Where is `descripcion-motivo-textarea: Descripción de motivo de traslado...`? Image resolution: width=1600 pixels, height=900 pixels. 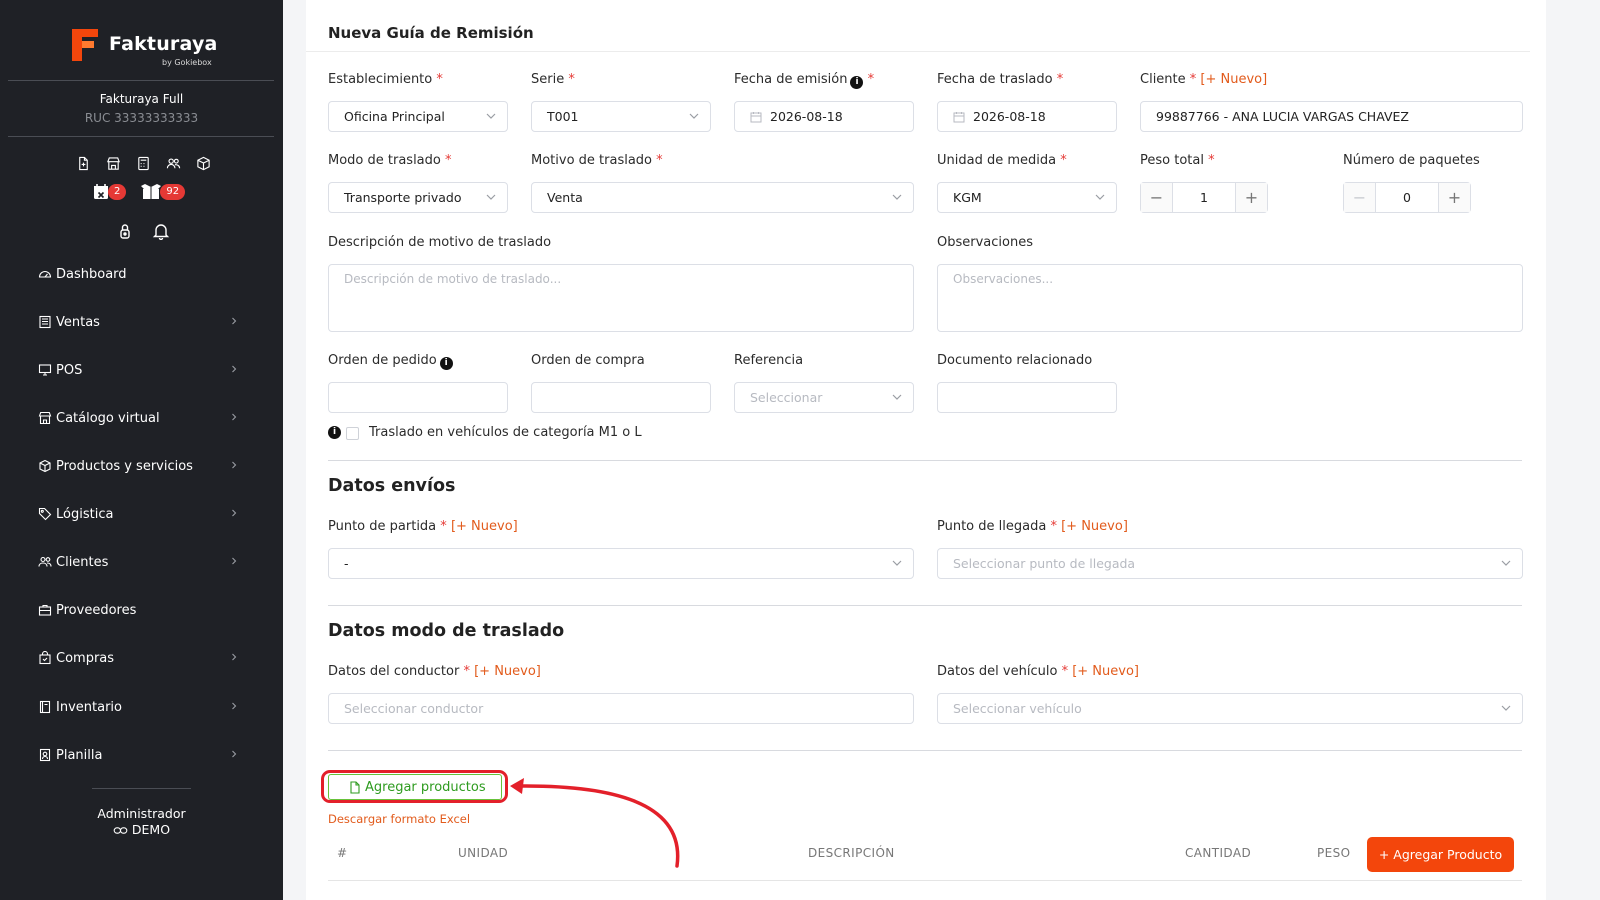 descripcion-motivo-textarea: Descripción de motivo de traslado... is located at coordinates (621, 298).